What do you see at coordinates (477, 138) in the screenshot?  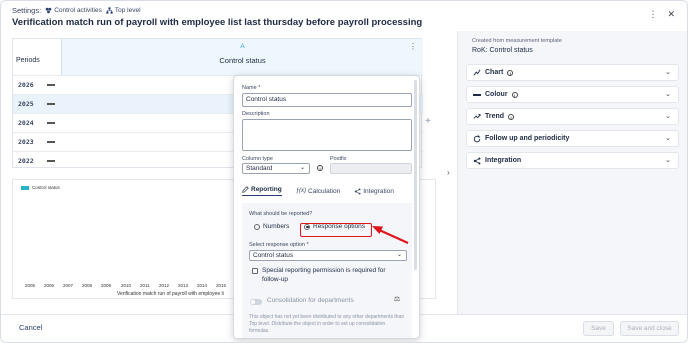 I see `refresh-icon` at bounding box center [477, 138].